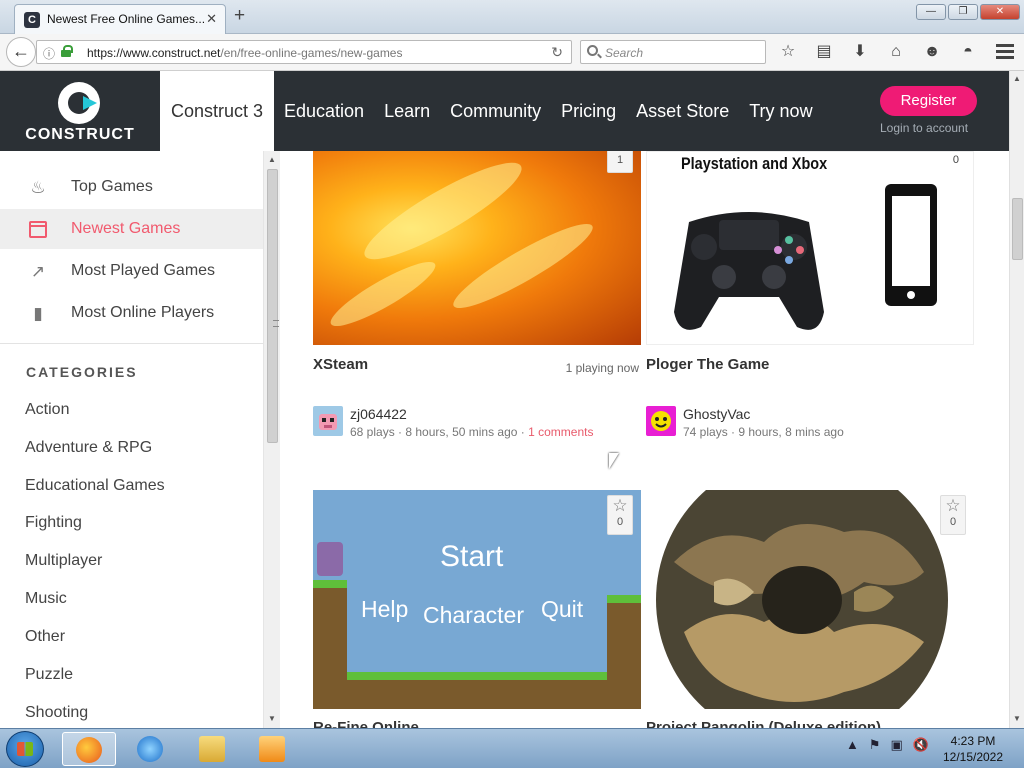 The width and height of the screenshot is (1024, 768). Describe the element at coordinates (273, 306) in the screenshot. I see `sidebar-scroll-thumb` at that location.